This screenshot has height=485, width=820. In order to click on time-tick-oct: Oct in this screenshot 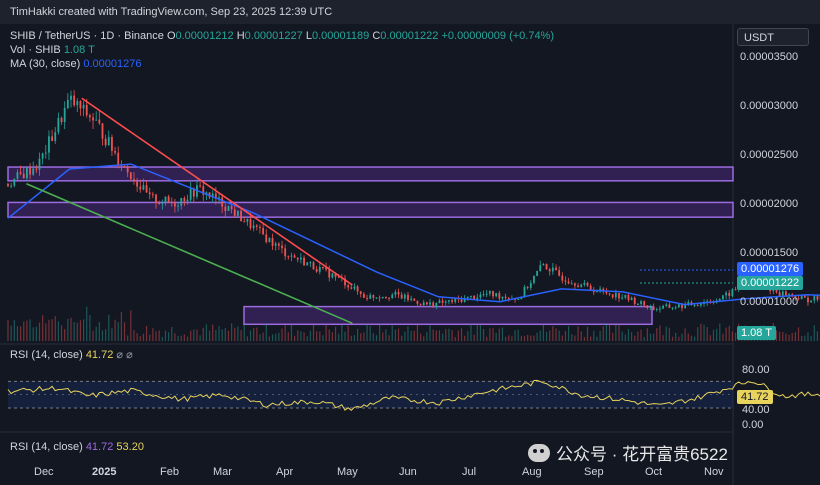, I will do `click(654, 472)`.